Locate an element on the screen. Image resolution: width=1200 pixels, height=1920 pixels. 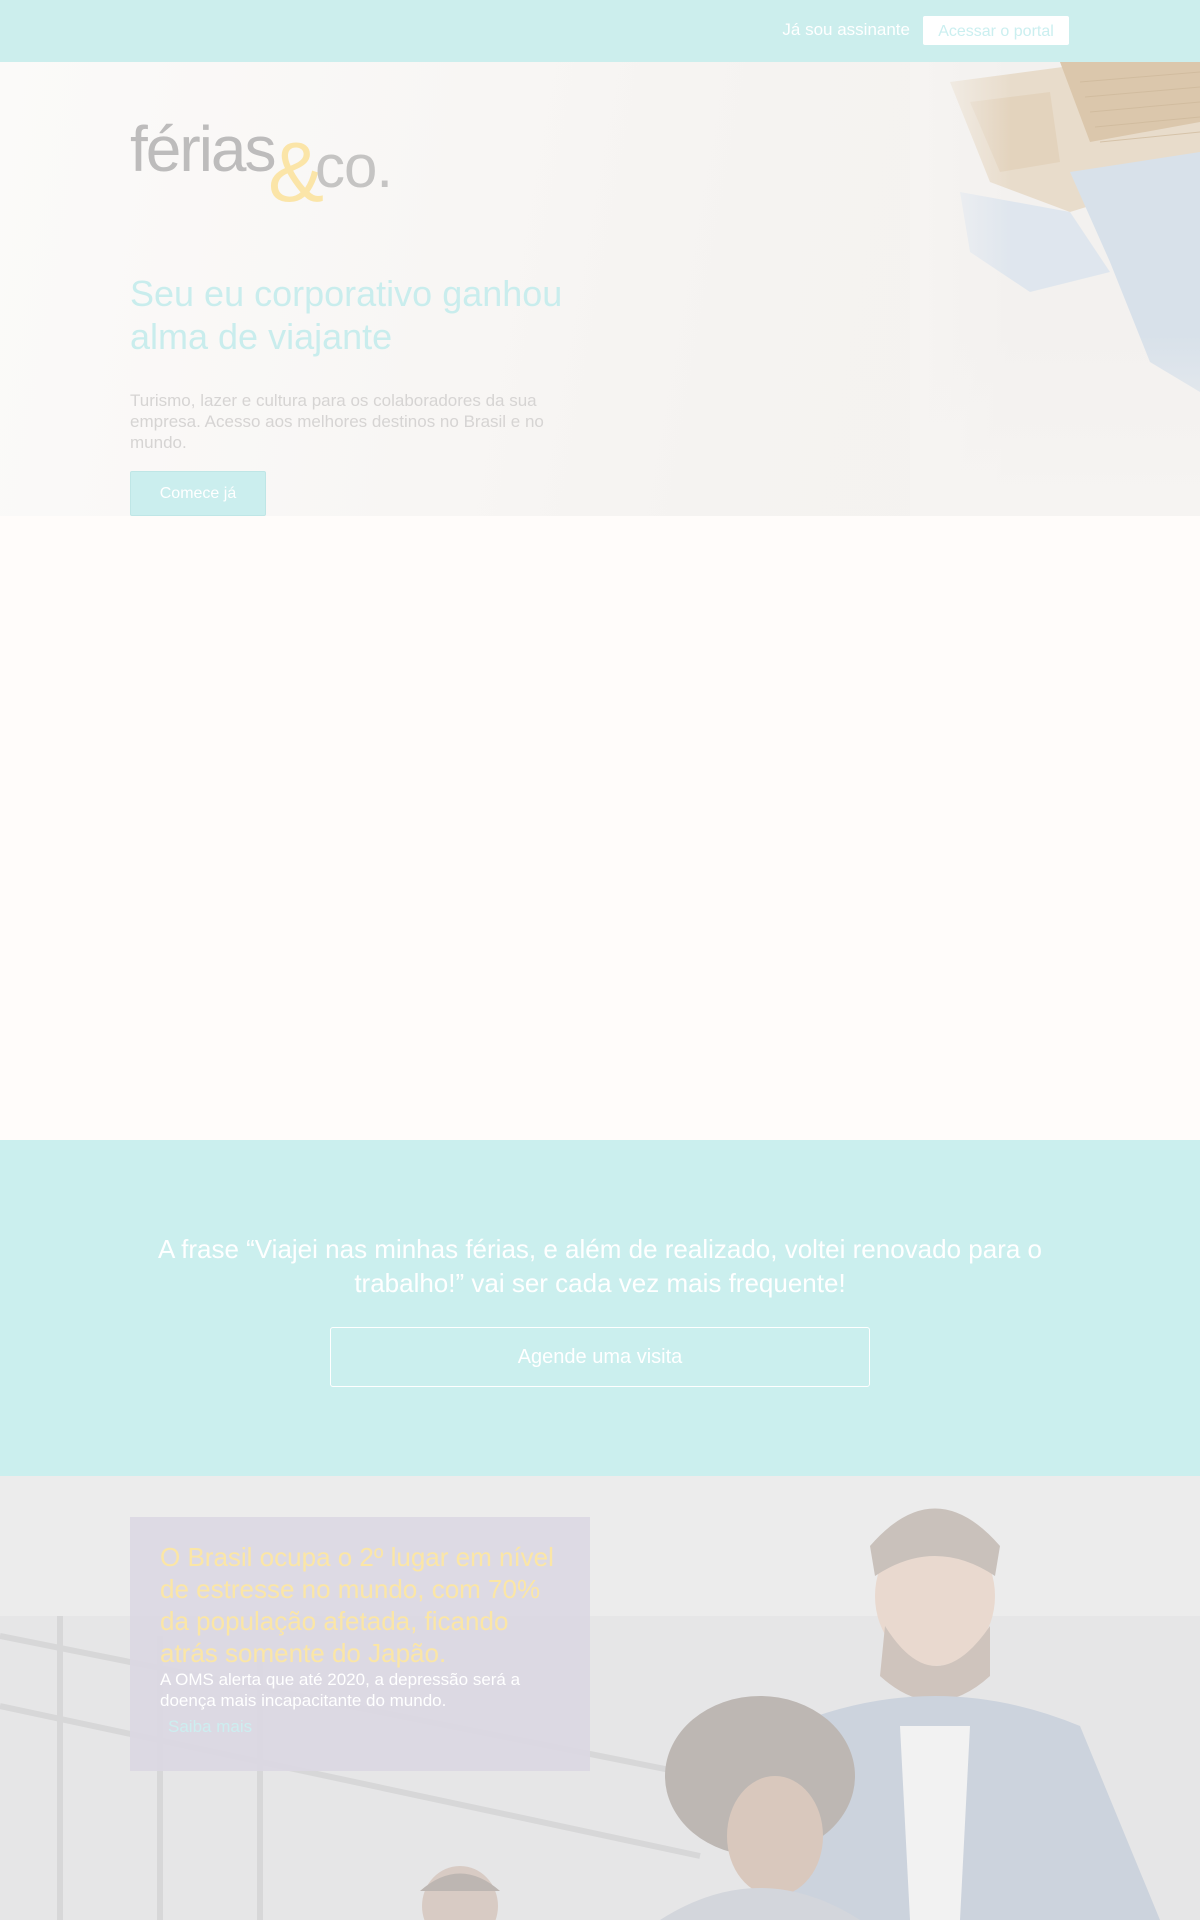
learn-more-link: Saiba mais is located at coordinates (210, 1727).